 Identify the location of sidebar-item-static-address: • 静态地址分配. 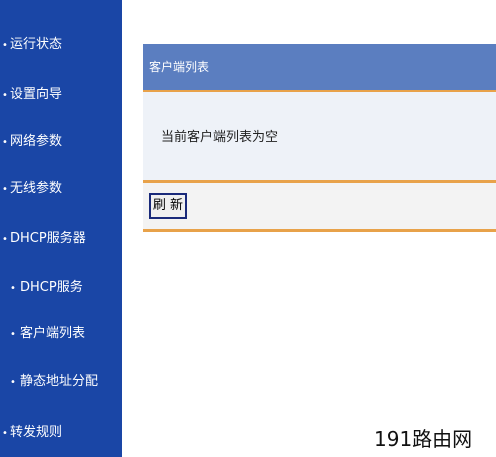
(52, 382).